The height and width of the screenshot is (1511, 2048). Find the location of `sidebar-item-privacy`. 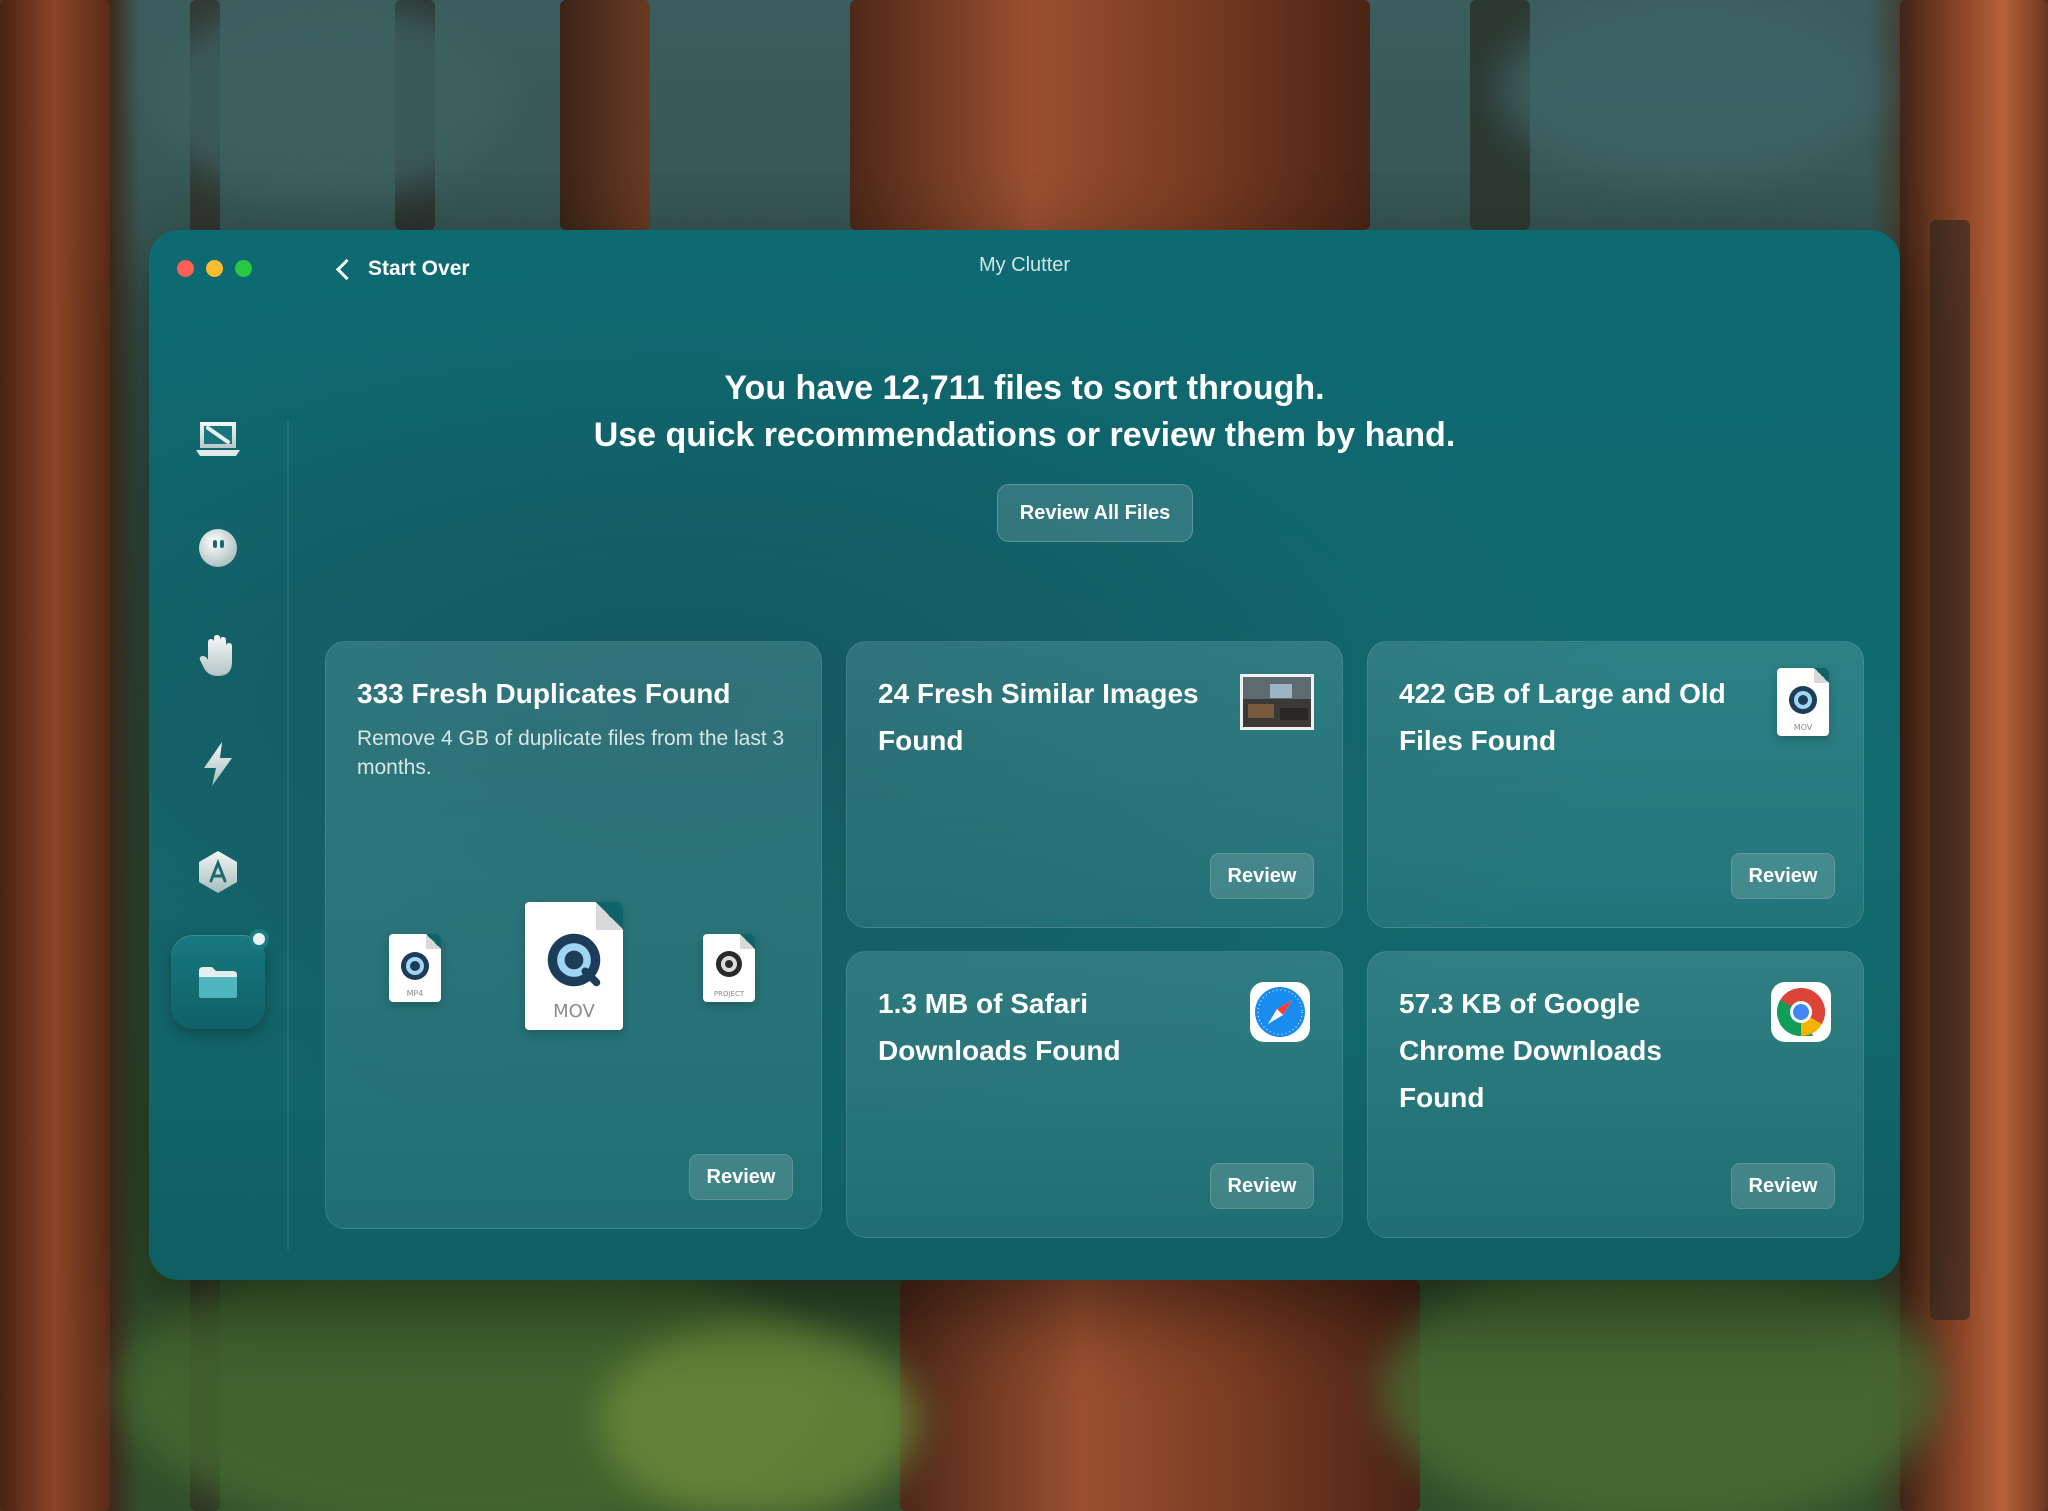

sidebar-item-privacy is located at coordinates (218, 656).